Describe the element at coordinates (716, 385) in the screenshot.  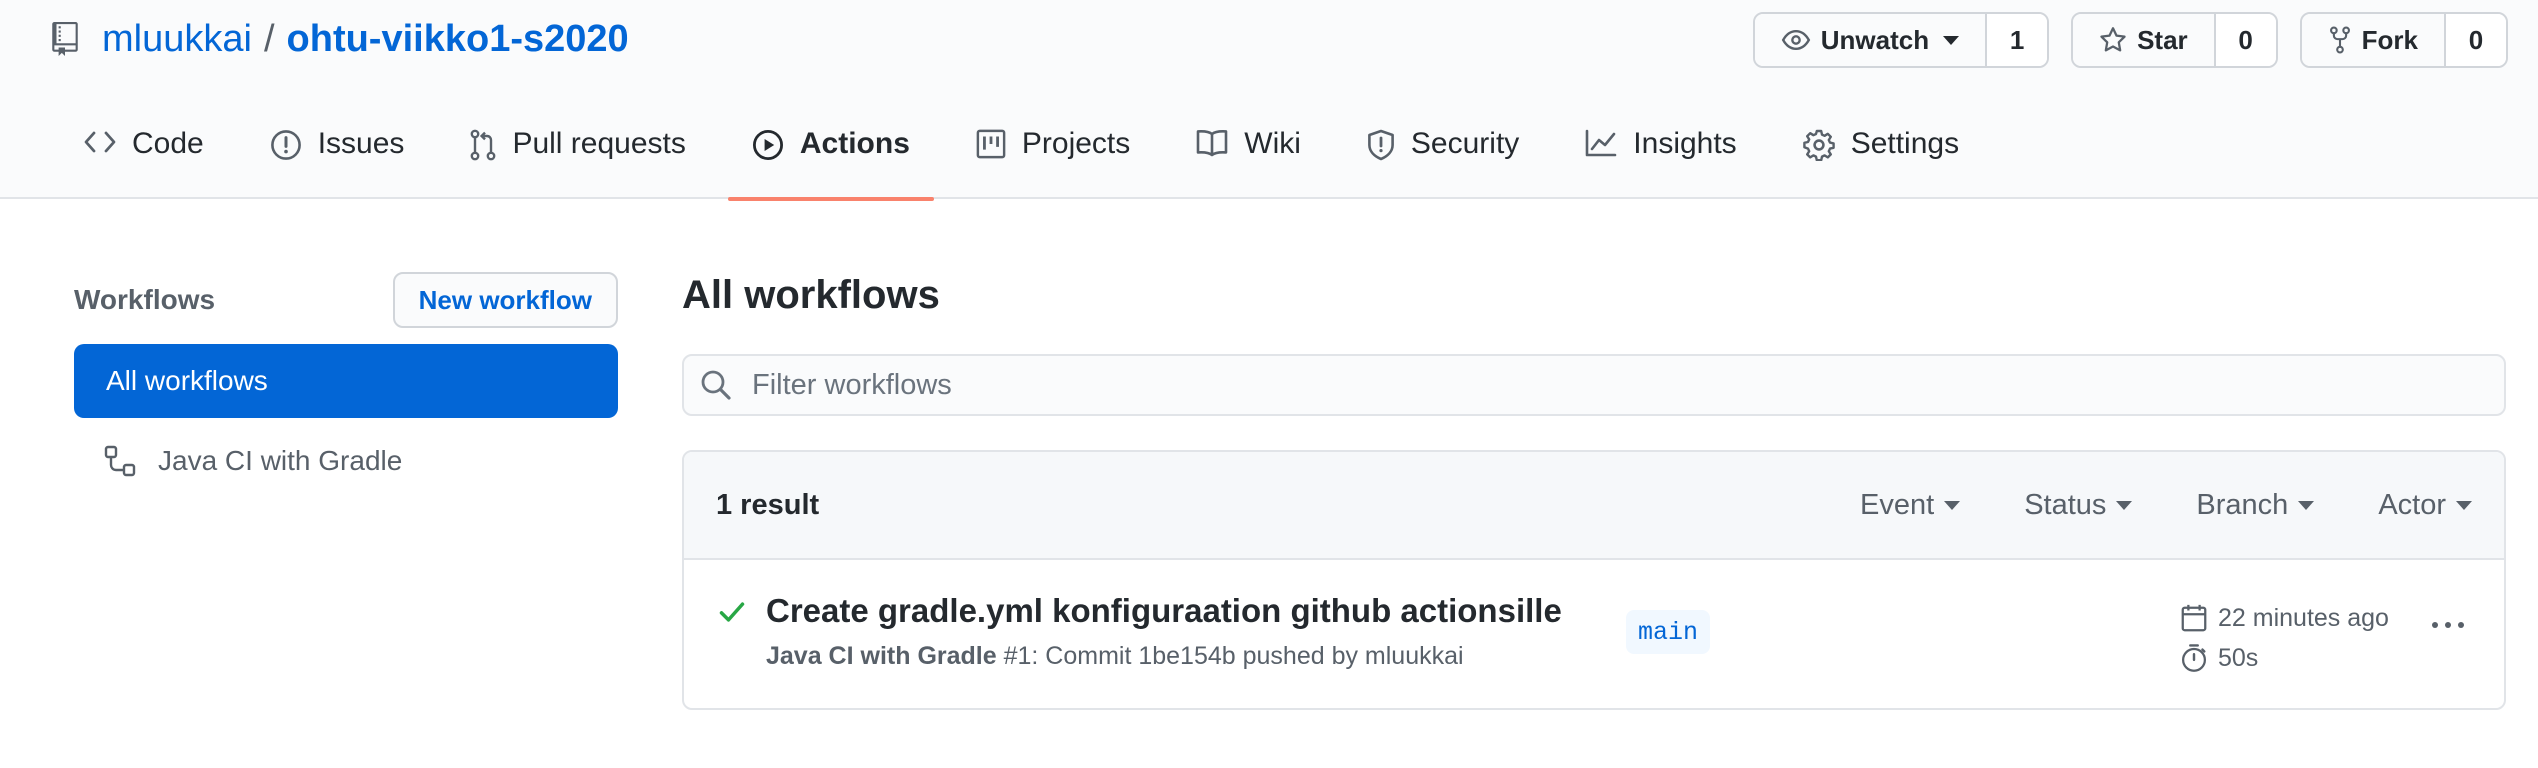
I see `search-icon` at that location.